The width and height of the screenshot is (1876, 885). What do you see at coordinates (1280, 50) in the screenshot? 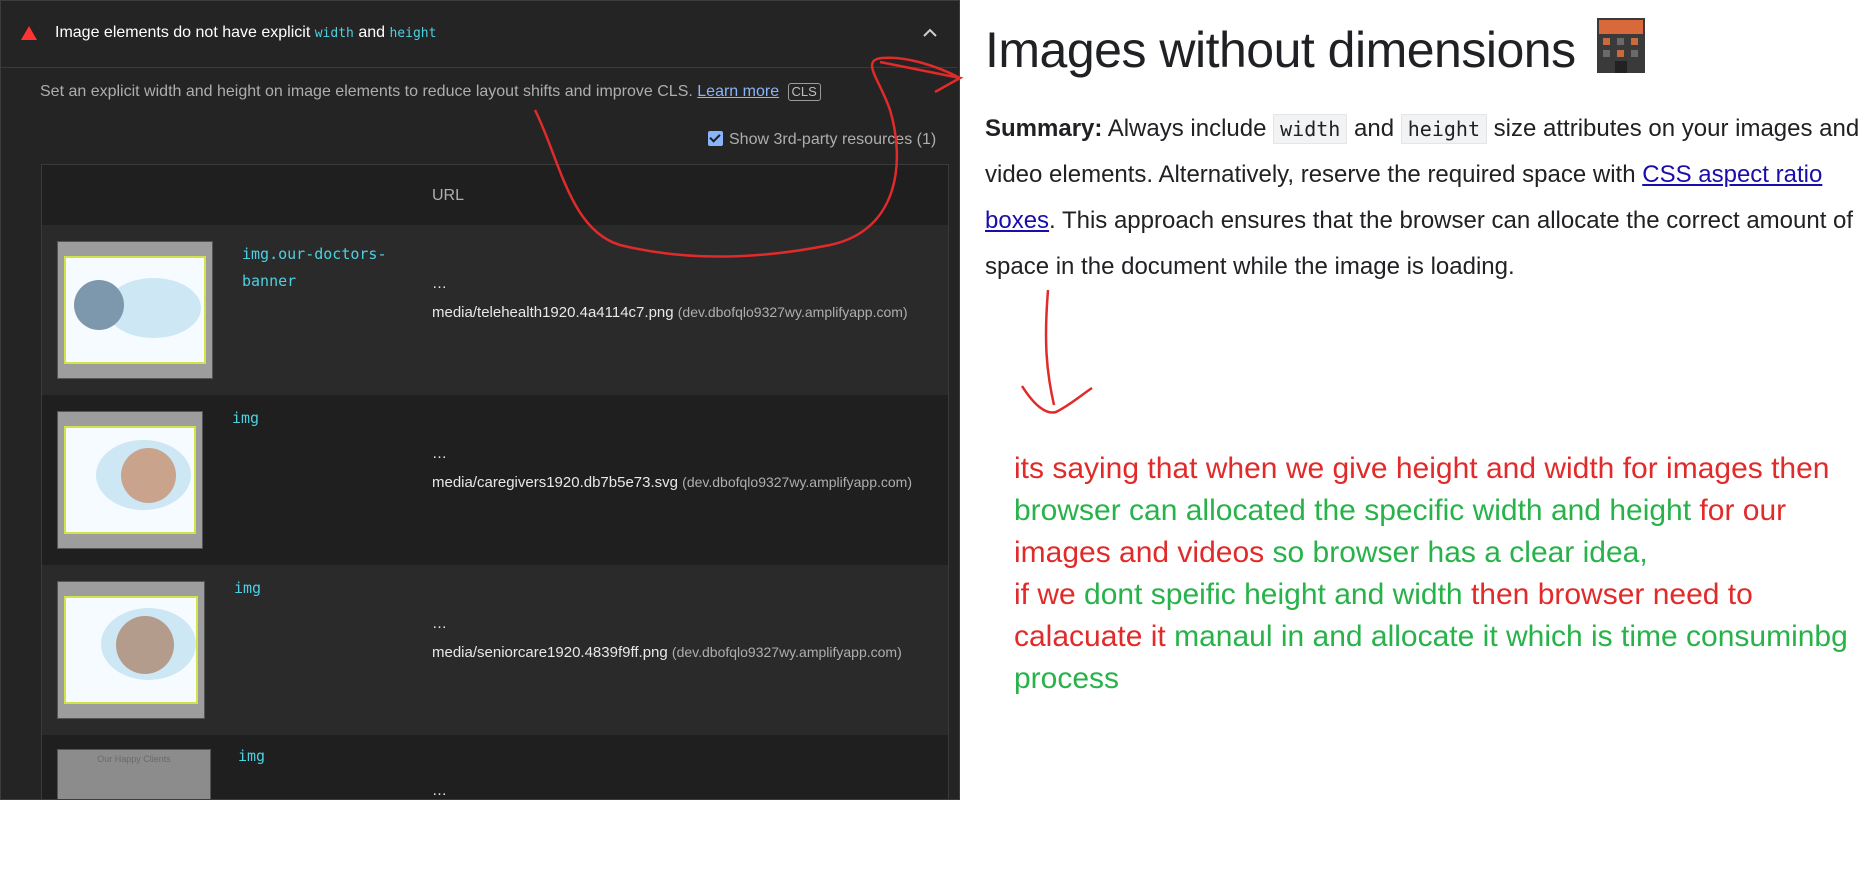
I see `article-title-text: Images without dimensions` at bounding box center [1280, 50].